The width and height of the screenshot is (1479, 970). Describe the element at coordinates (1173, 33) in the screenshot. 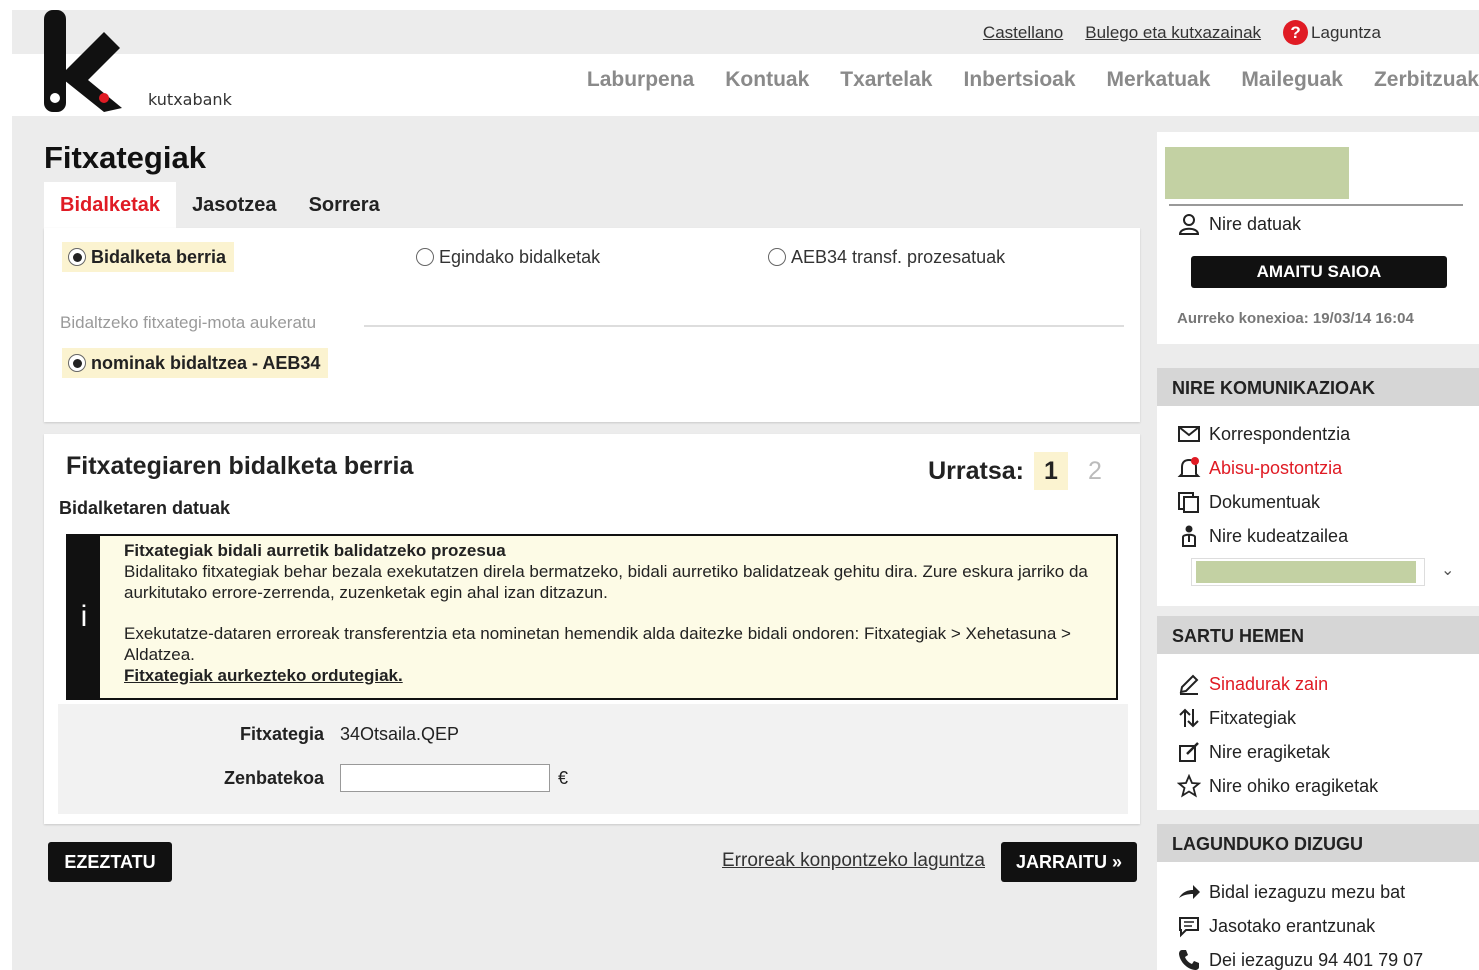

I see `offices-link: Bulego eta kutxazainak` at that location.